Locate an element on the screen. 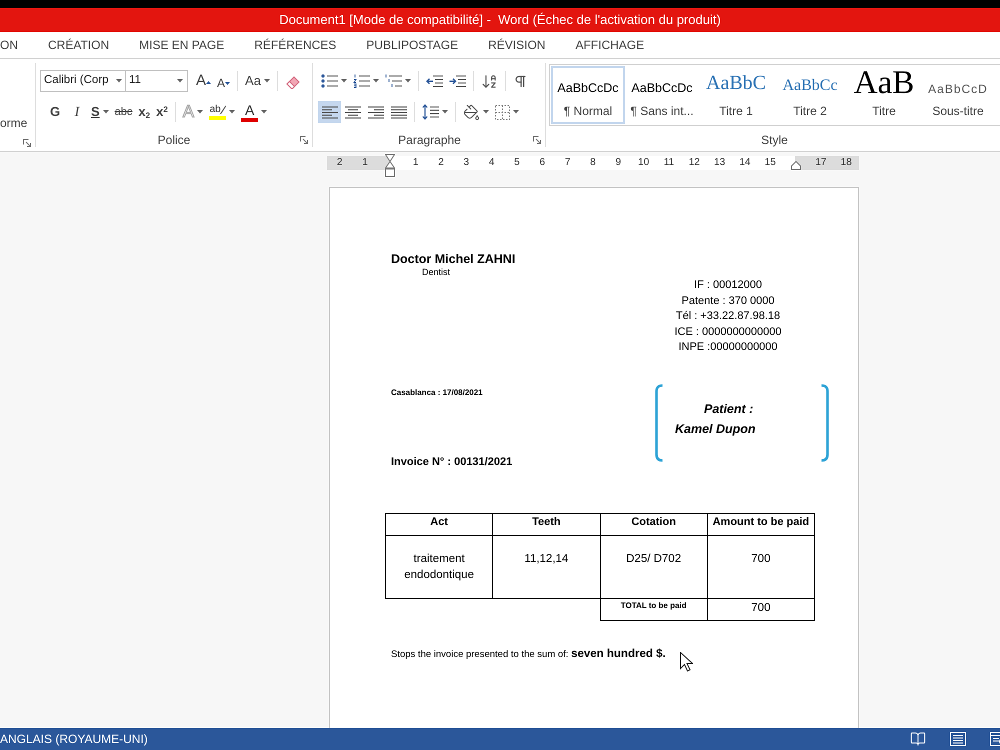 This screenshot has width=1000, height=750. style-gallery-item: AaBbC Titre 1 is located at coordinates (736, 95).